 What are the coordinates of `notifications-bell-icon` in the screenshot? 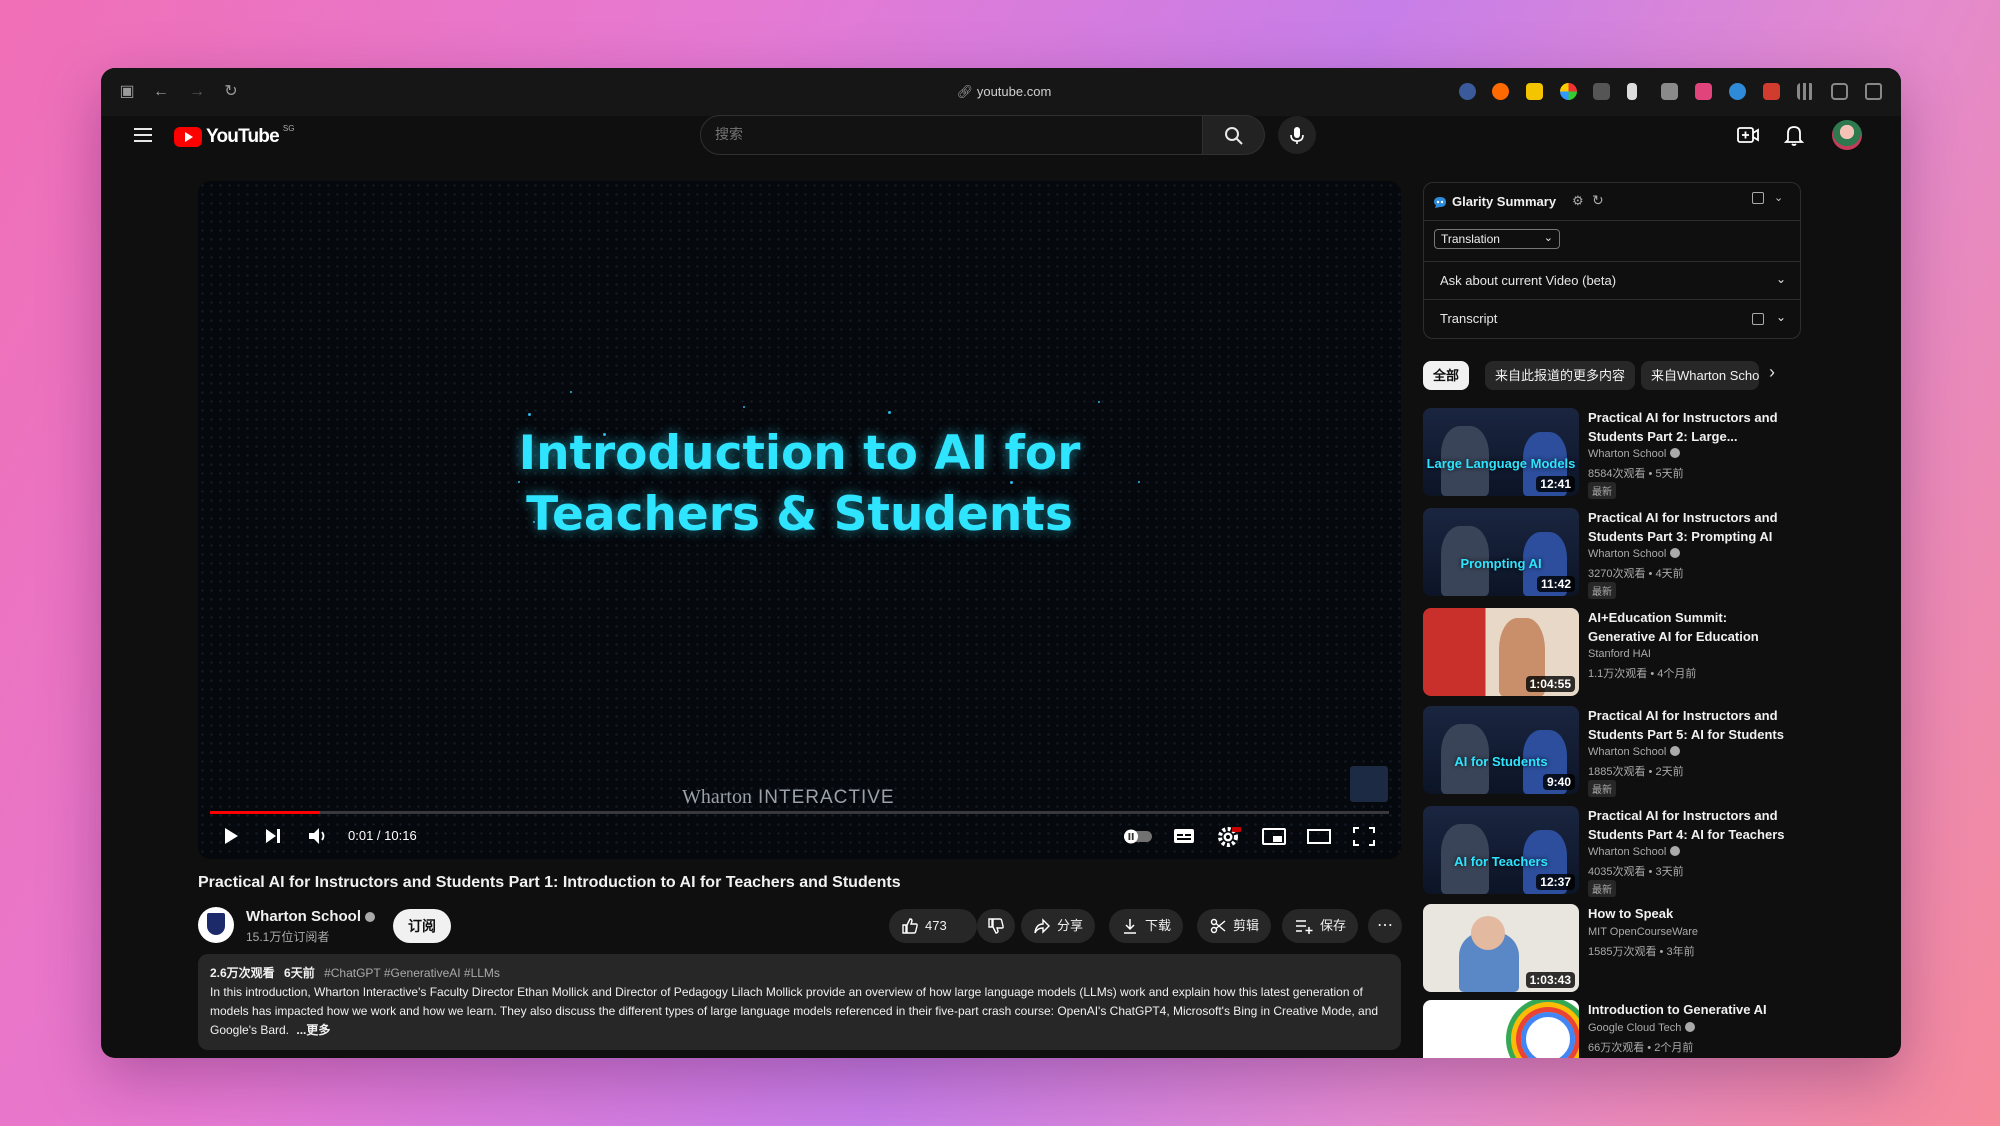 It's located at (1794, 135).